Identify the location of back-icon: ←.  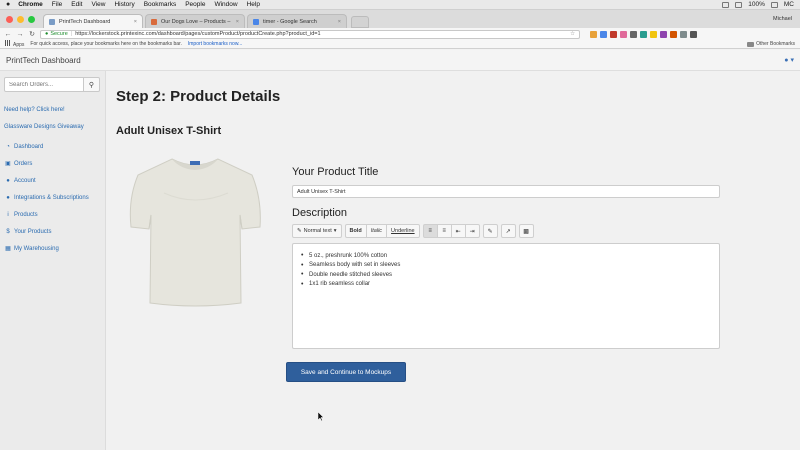
(8, 34).